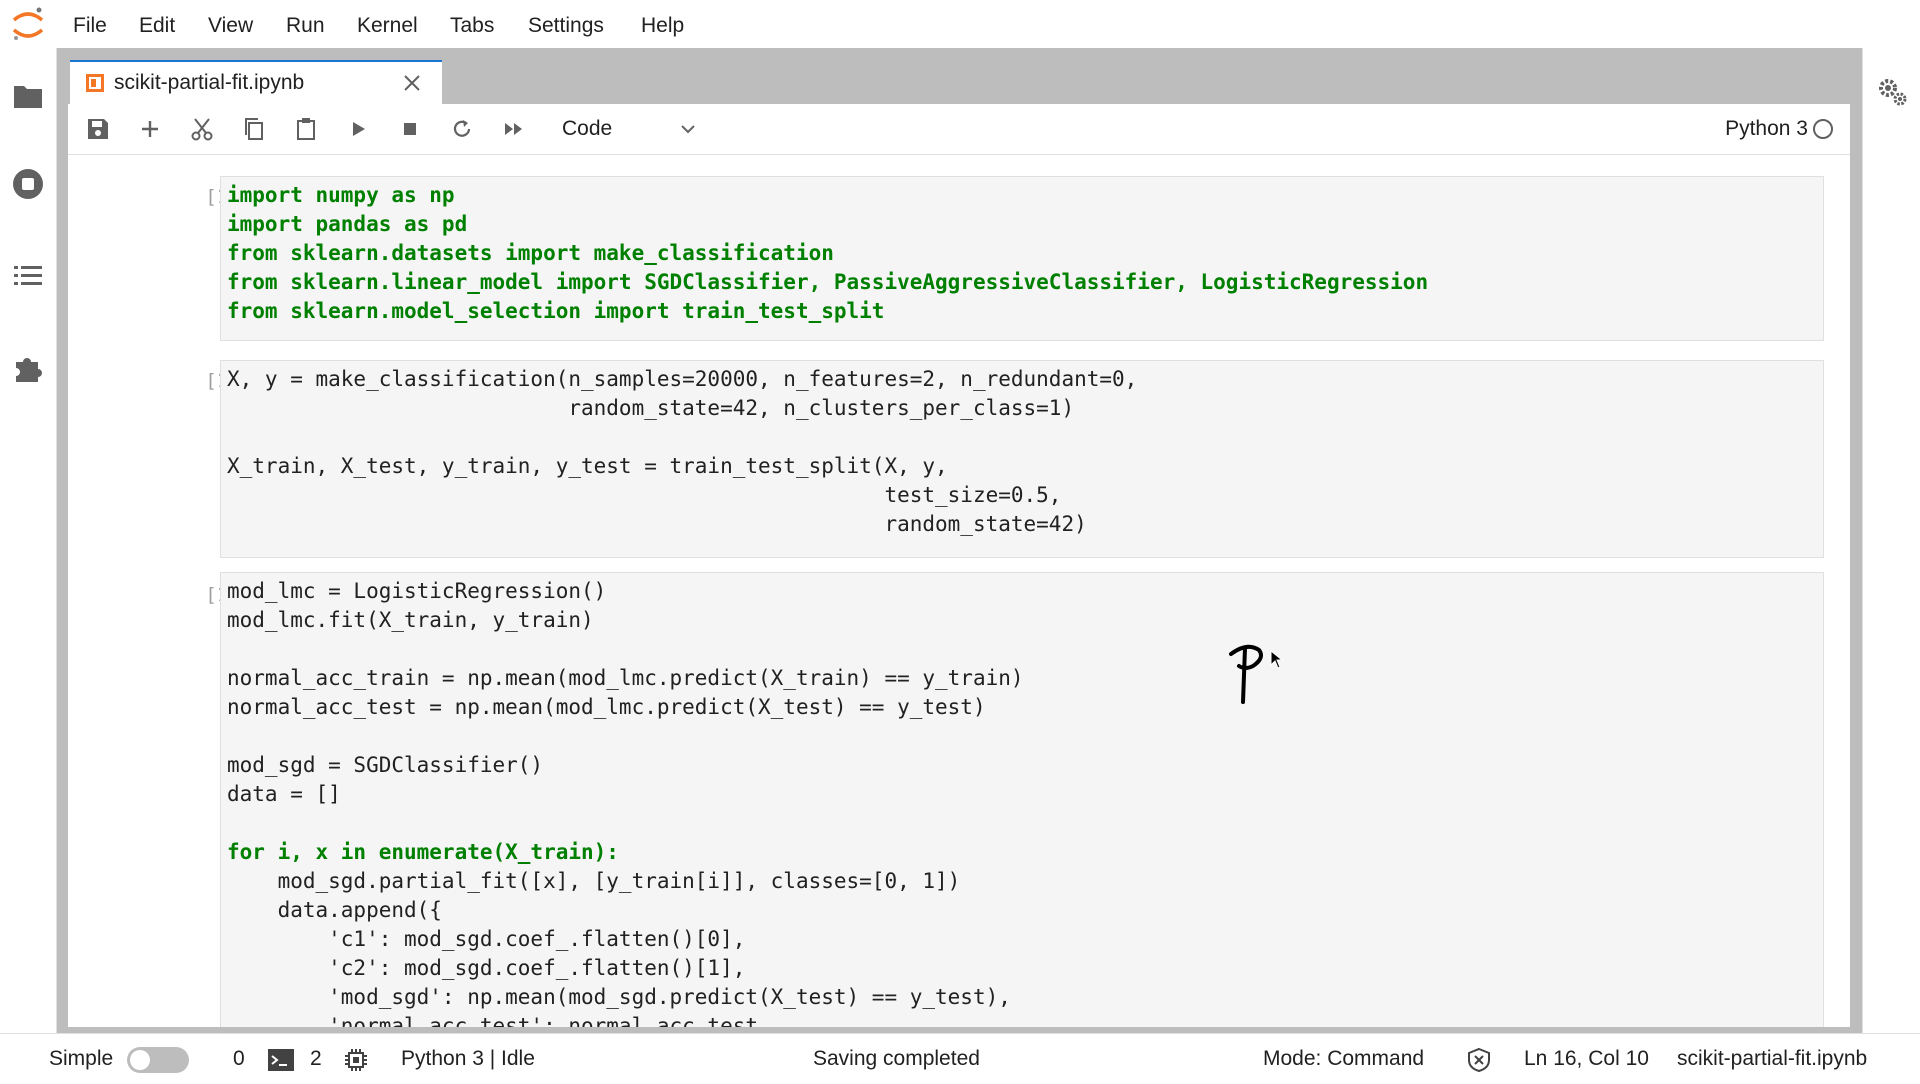 The width and height of the screenshot is (1920, 1084). Describe the element at coordinates (150, 129) in the screenshot. I see `add-cell-icon` at that location.